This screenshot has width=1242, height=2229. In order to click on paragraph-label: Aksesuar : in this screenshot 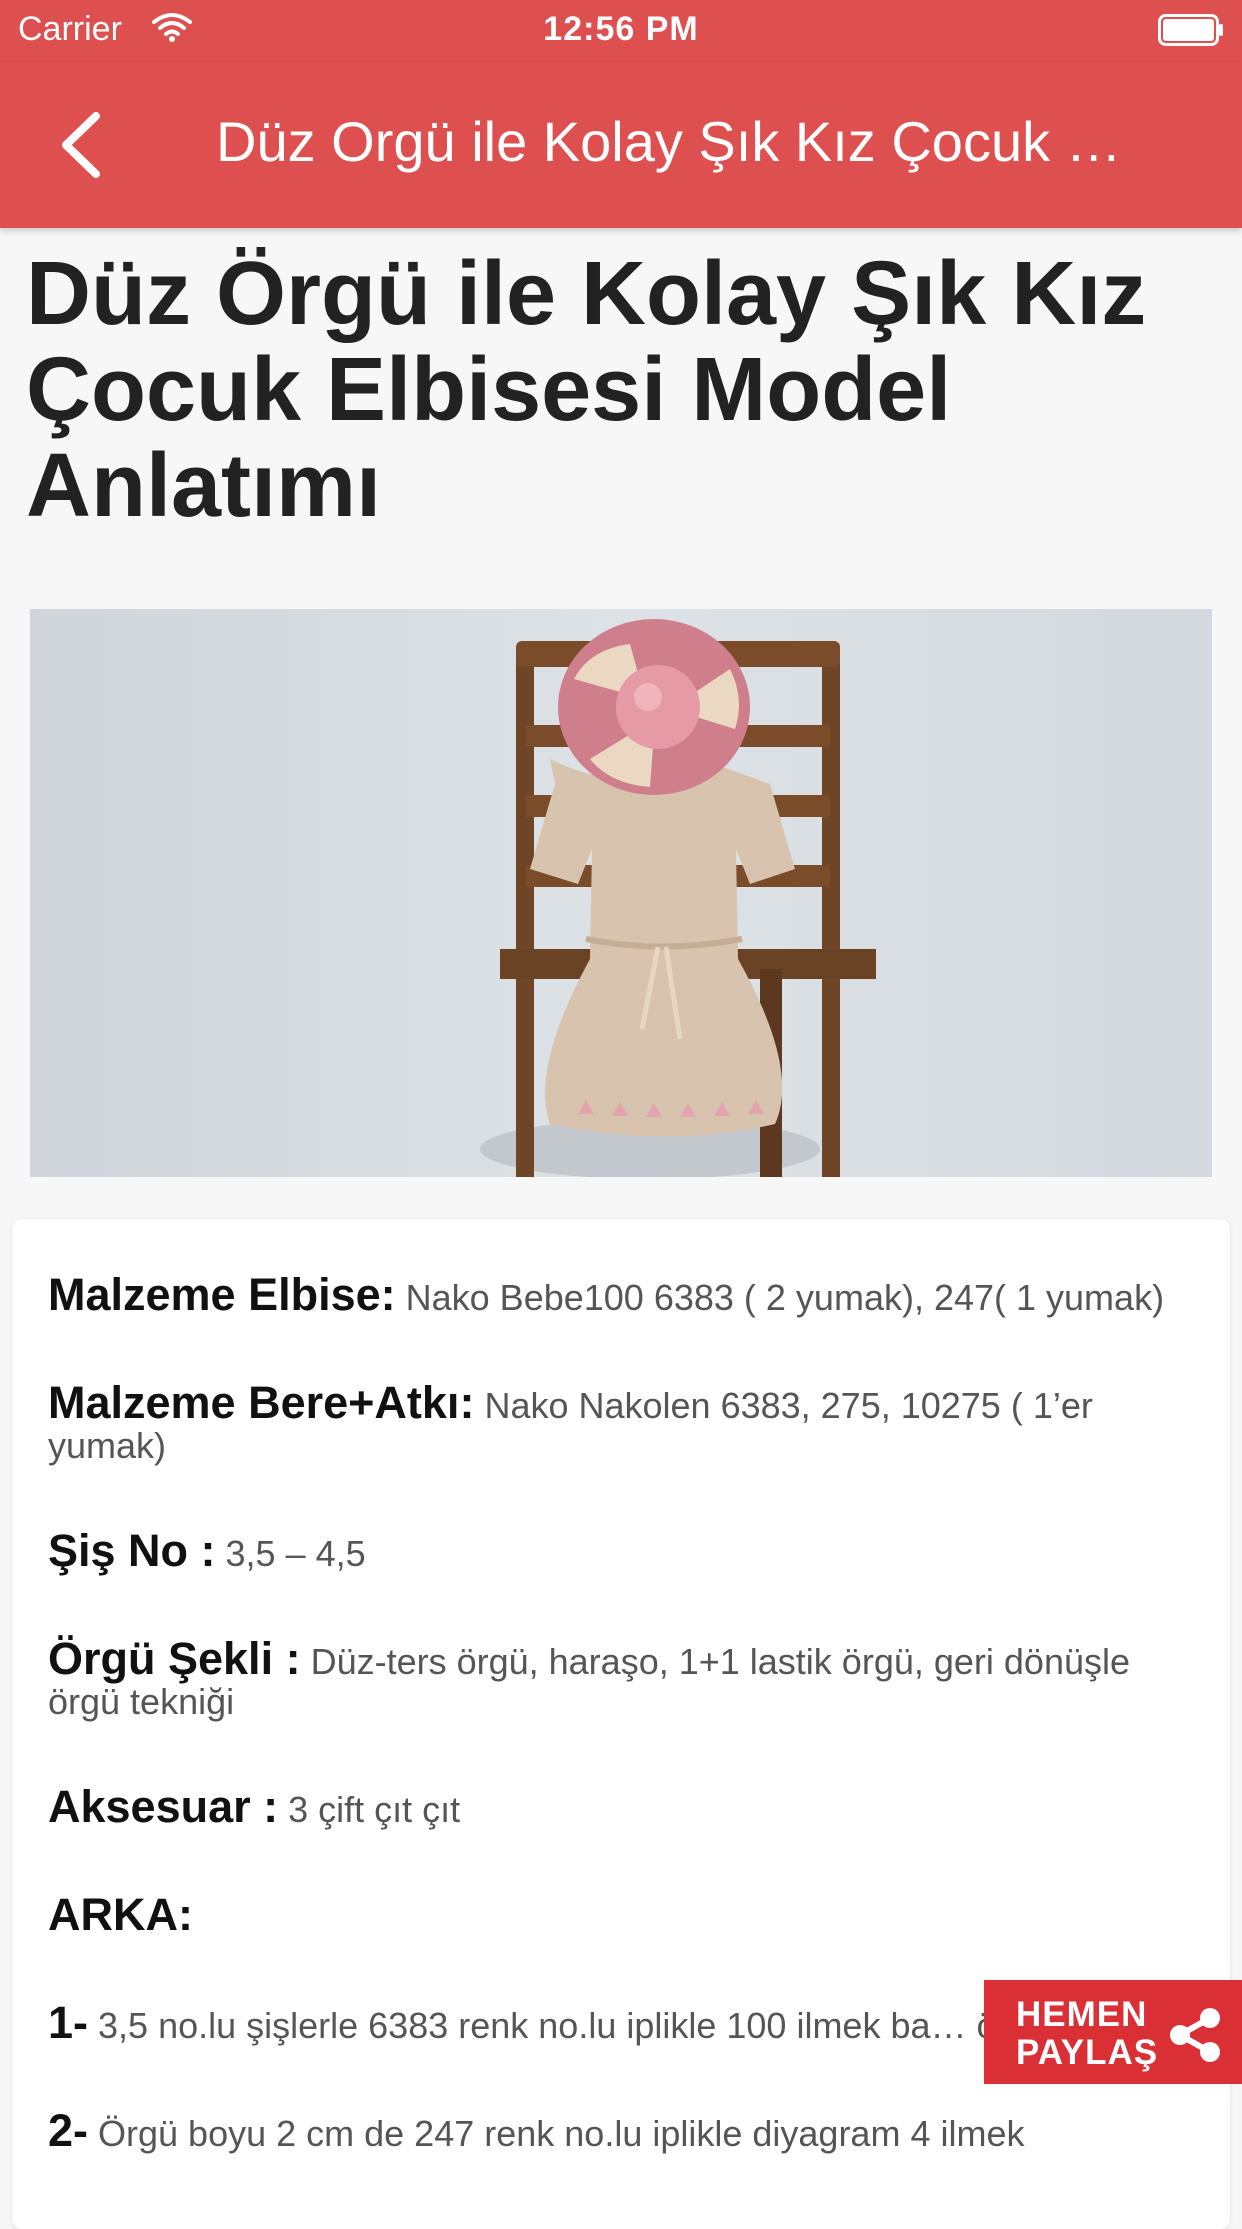, I will do `click(163, 1806)`.